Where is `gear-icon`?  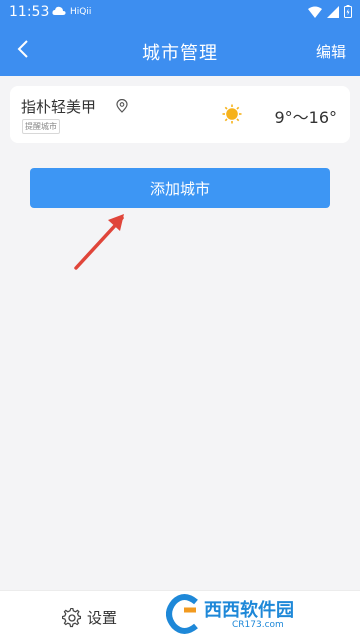 gear-icon is located at coordinates (72, 617).